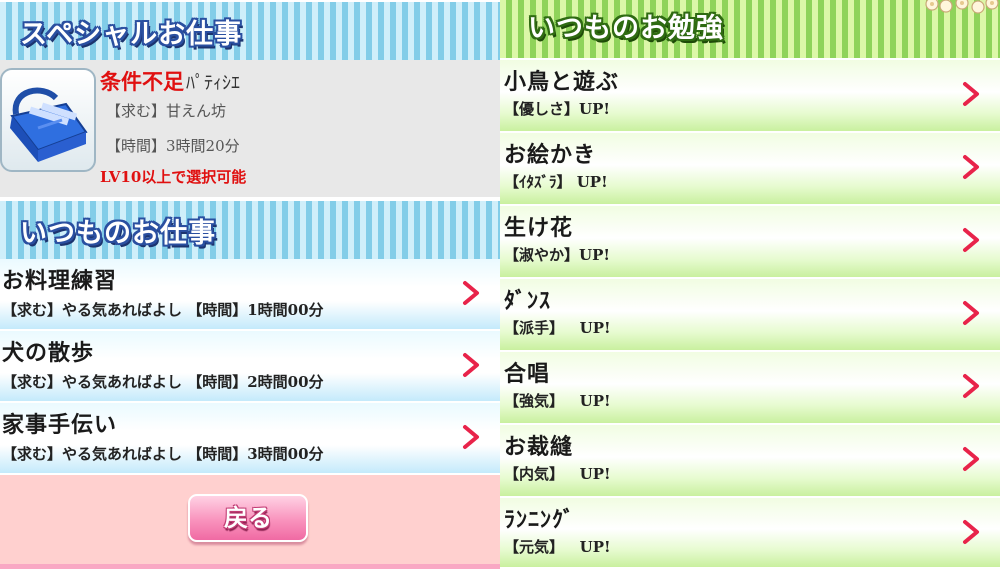 This screenshot has height=569, width=1000. I want to click on lesson-effect: 【強気】 UP!, so click(557, 401).